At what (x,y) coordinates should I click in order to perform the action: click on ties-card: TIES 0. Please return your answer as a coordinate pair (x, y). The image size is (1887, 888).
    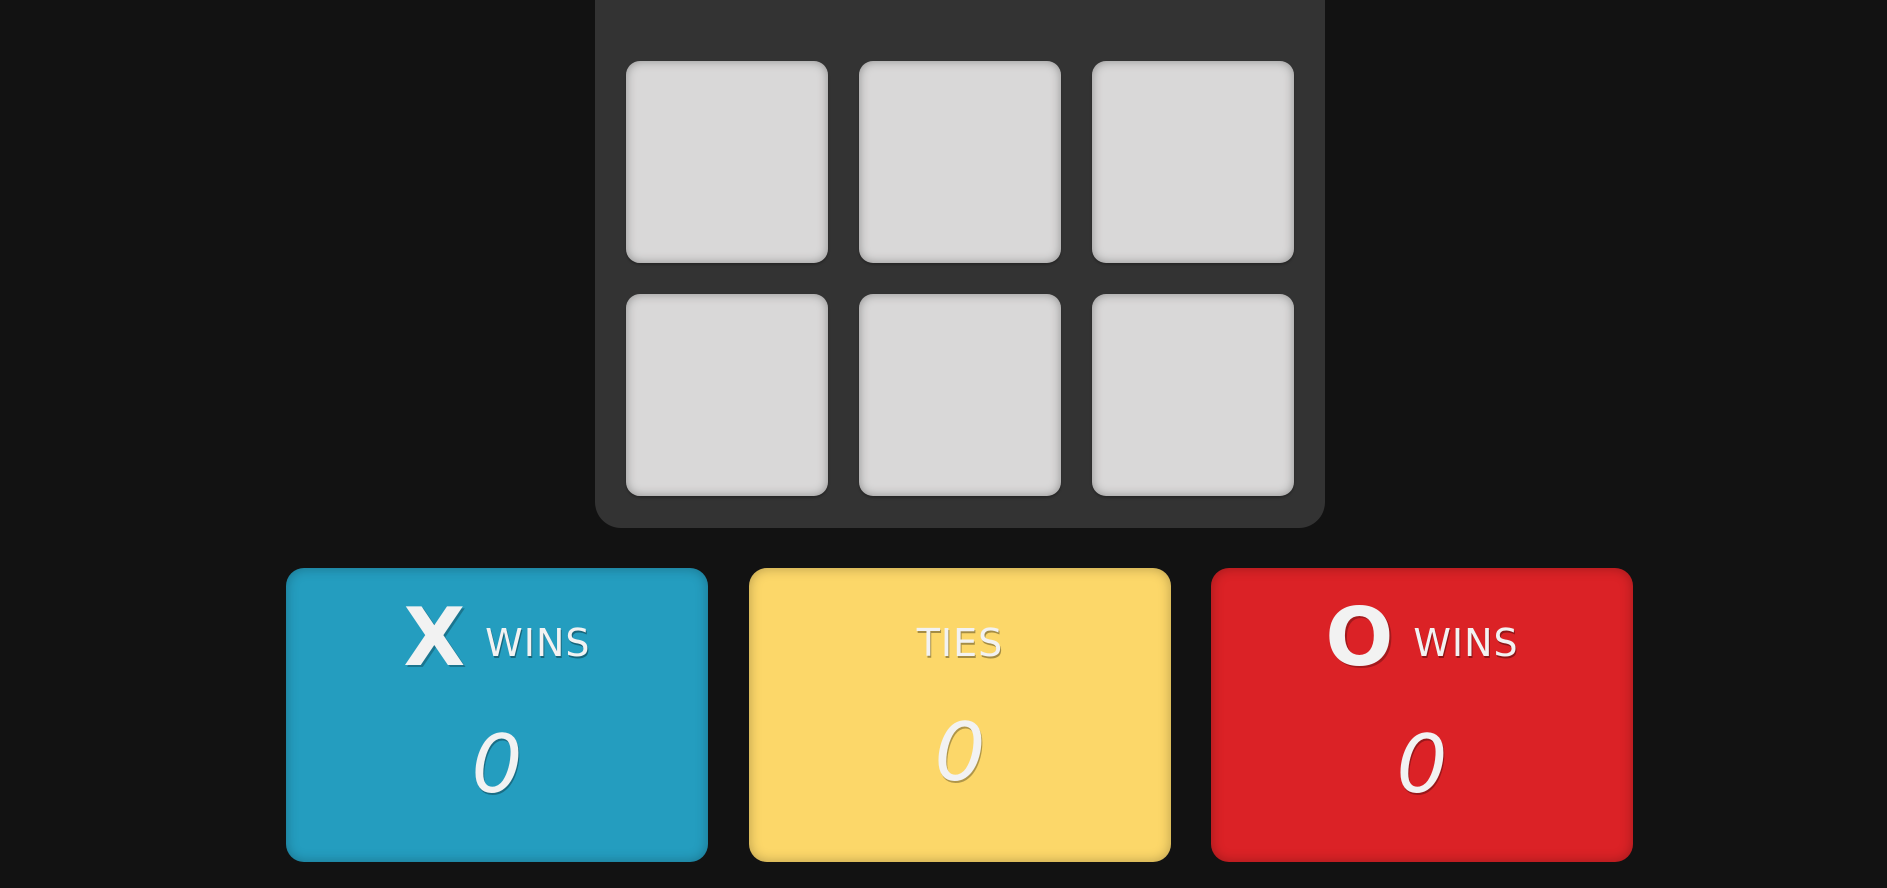
    Looking at the image, I should click on (960, 715).